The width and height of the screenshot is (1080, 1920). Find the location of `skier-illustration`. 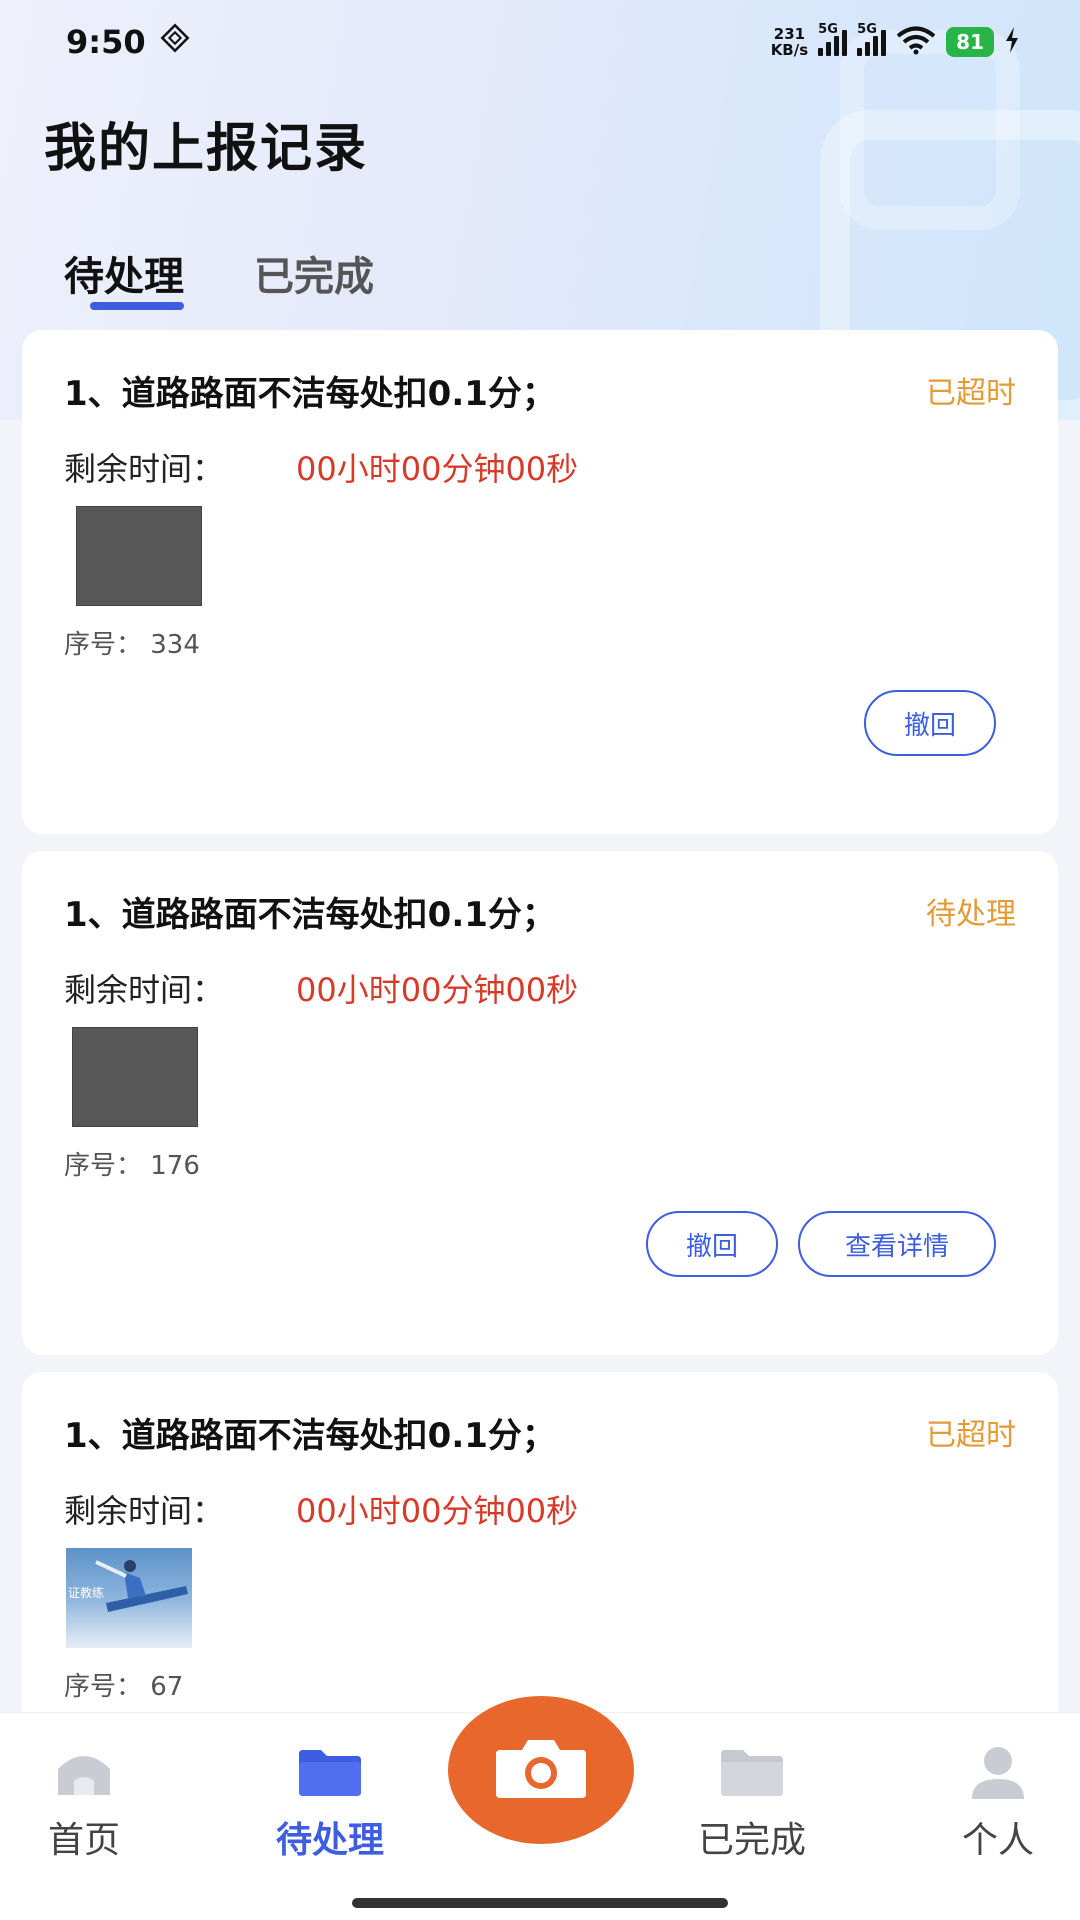

skier-illustration is located at coordinates (141, 1586).